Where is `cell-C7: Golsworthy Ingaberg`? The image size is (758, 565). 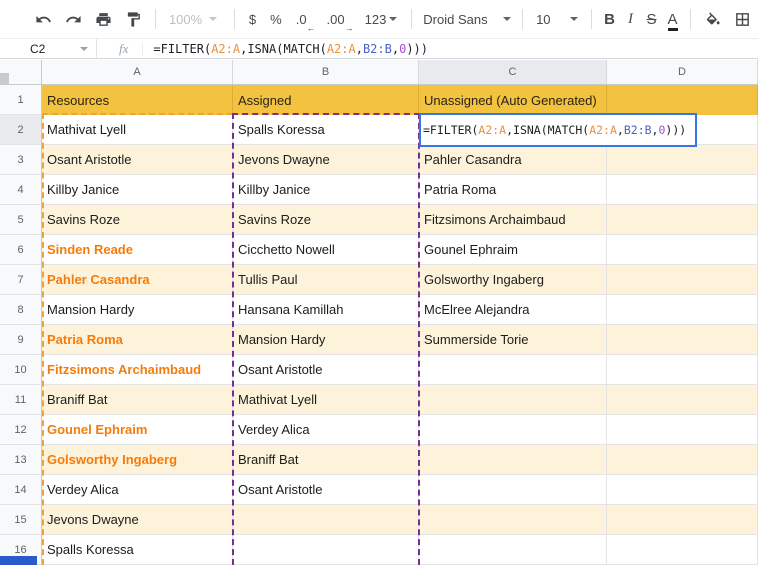 cell-C7: Golsworthy Ingaberg is located at coordinates (513, 280).